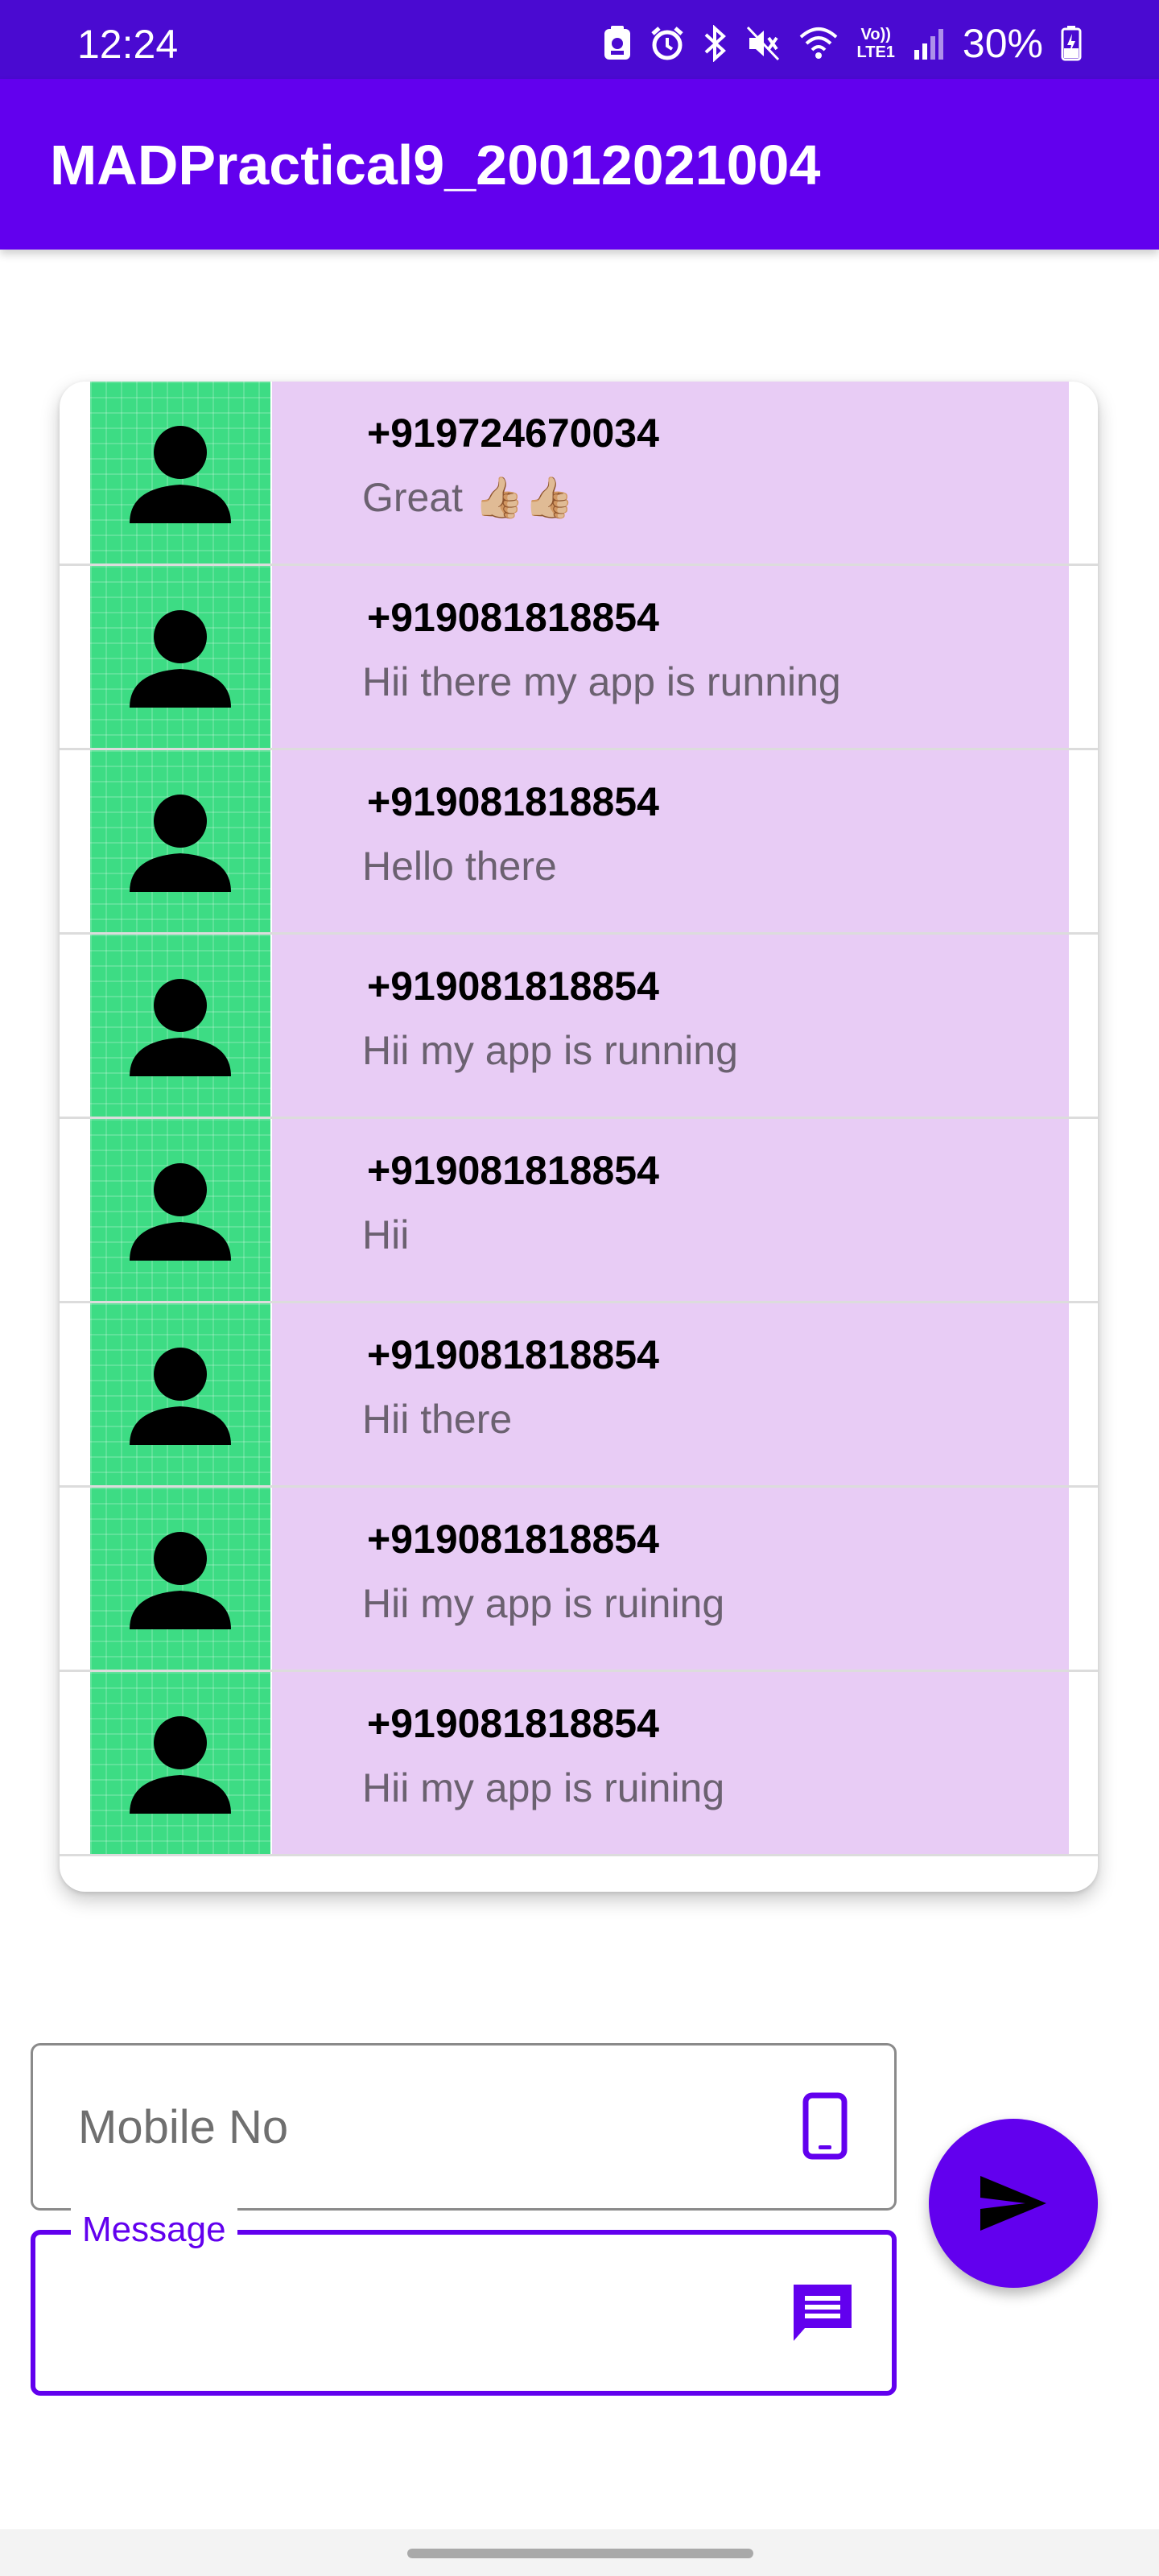  Describe the element at coordinates (464, 2127) in the screenshot. I see `mobile-number-input: Mobile No` at that location.